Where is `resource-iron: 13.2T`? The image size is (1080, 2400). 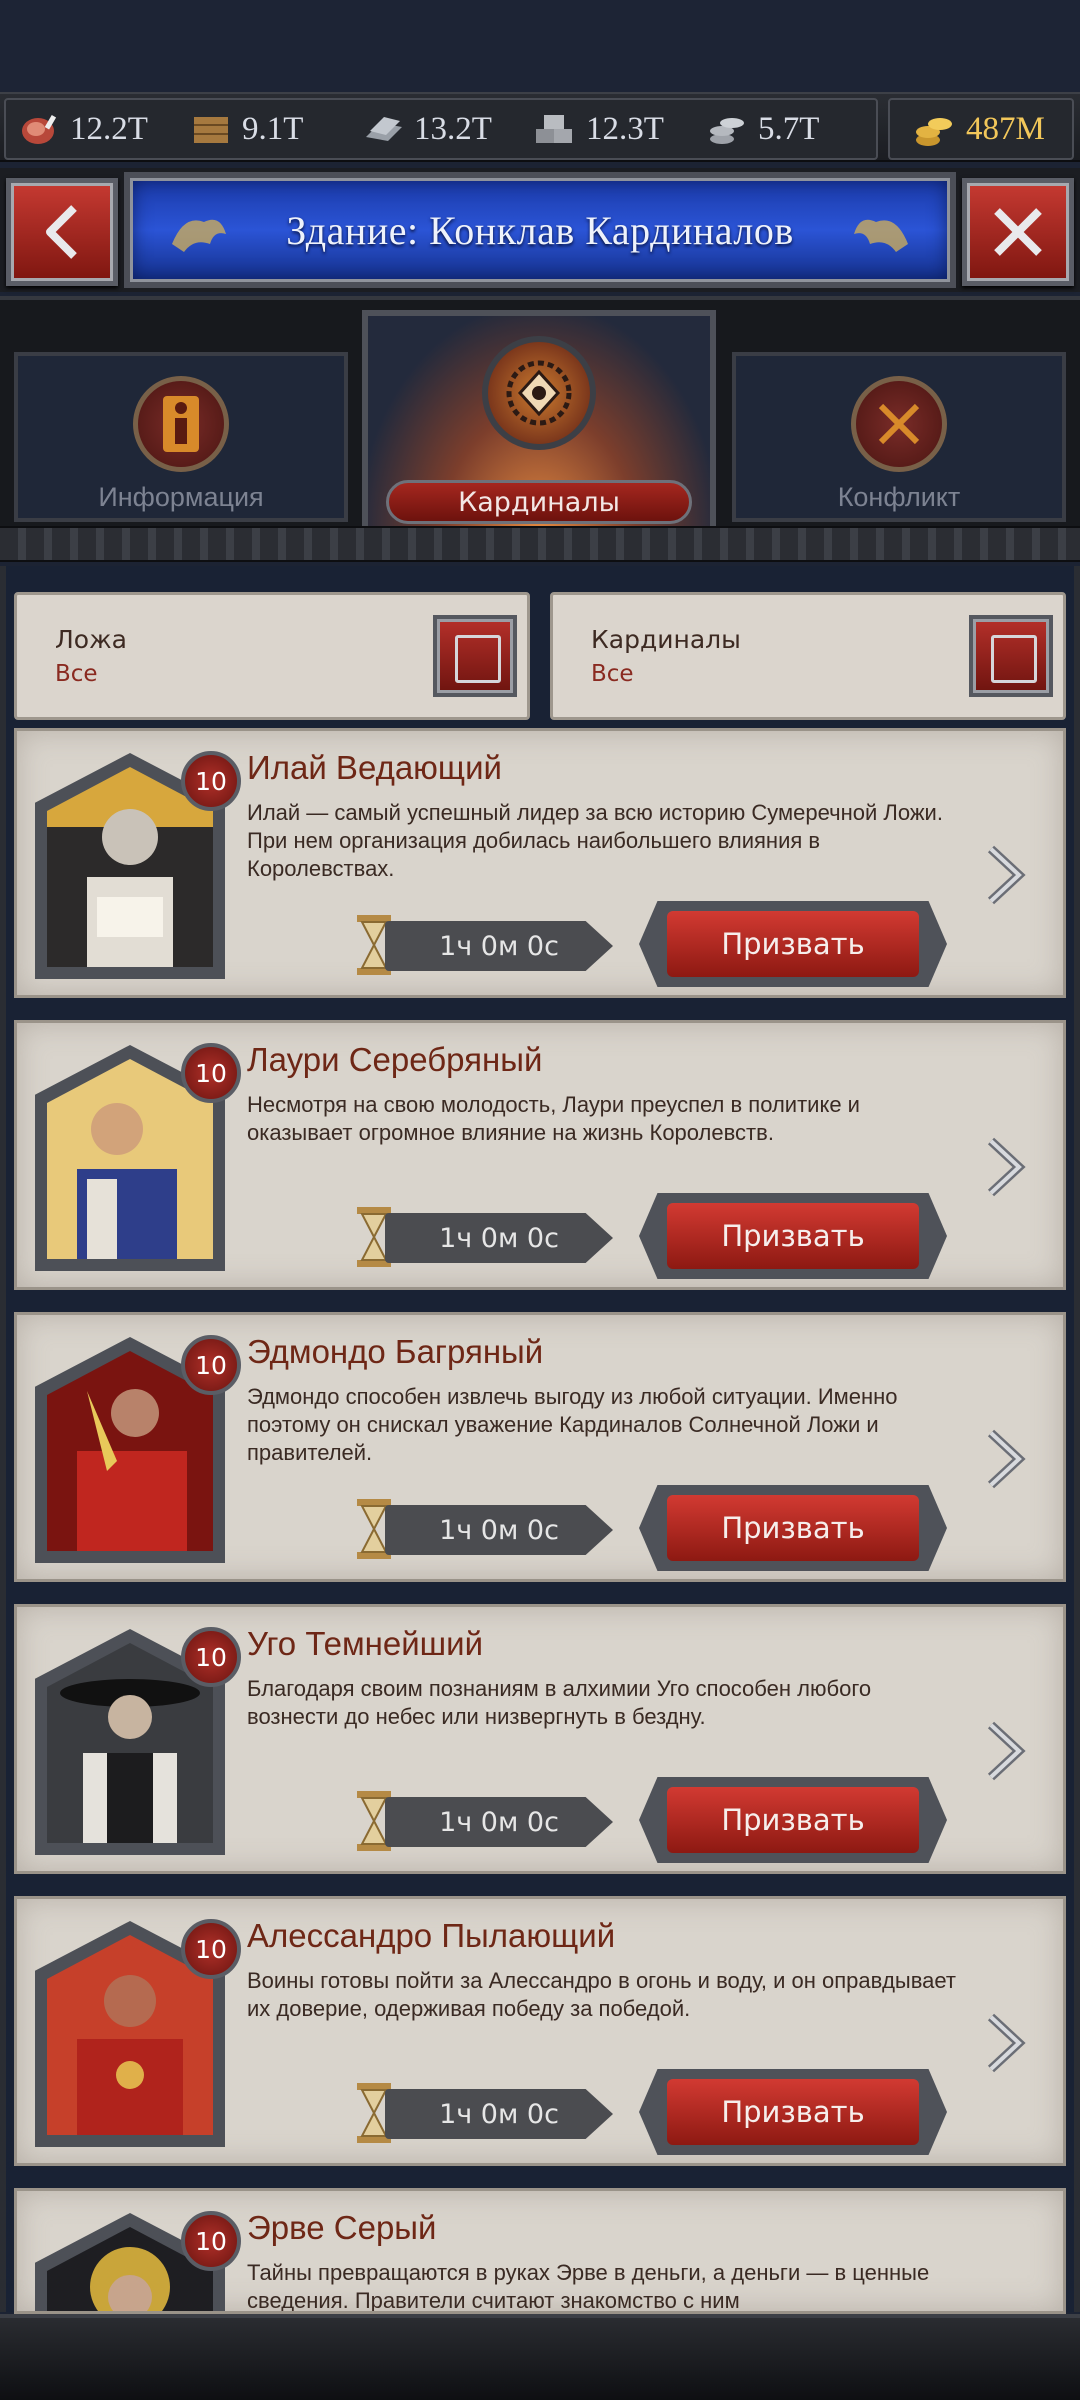
resource-iron: 13.2T is located at coordinates (446, 129).